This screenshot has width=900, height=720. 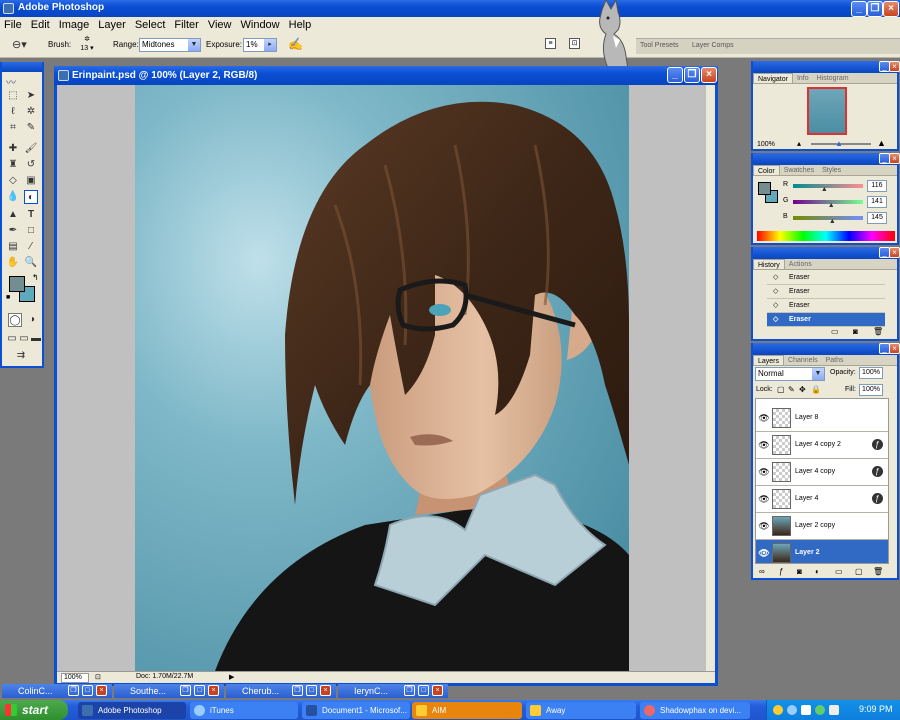 I want to click on standard-mode-icon: ◯, so click(x=15, y=320).